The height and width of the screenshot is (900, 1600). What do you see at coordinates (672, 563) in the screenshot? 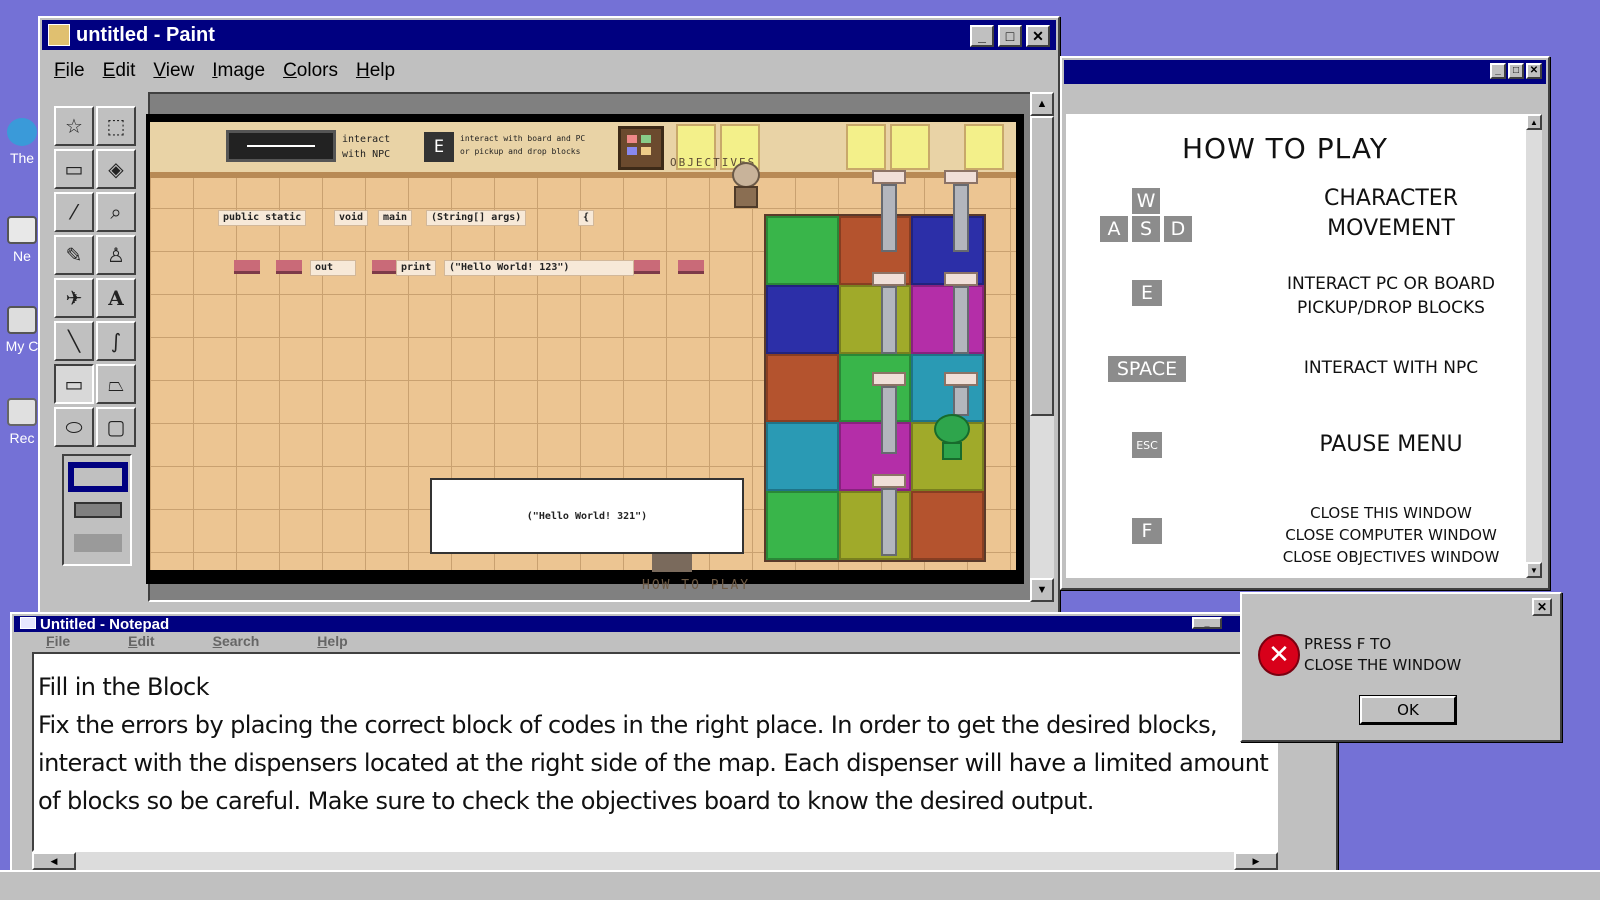
I see `pc-desk` at bounding box center [672, 563].